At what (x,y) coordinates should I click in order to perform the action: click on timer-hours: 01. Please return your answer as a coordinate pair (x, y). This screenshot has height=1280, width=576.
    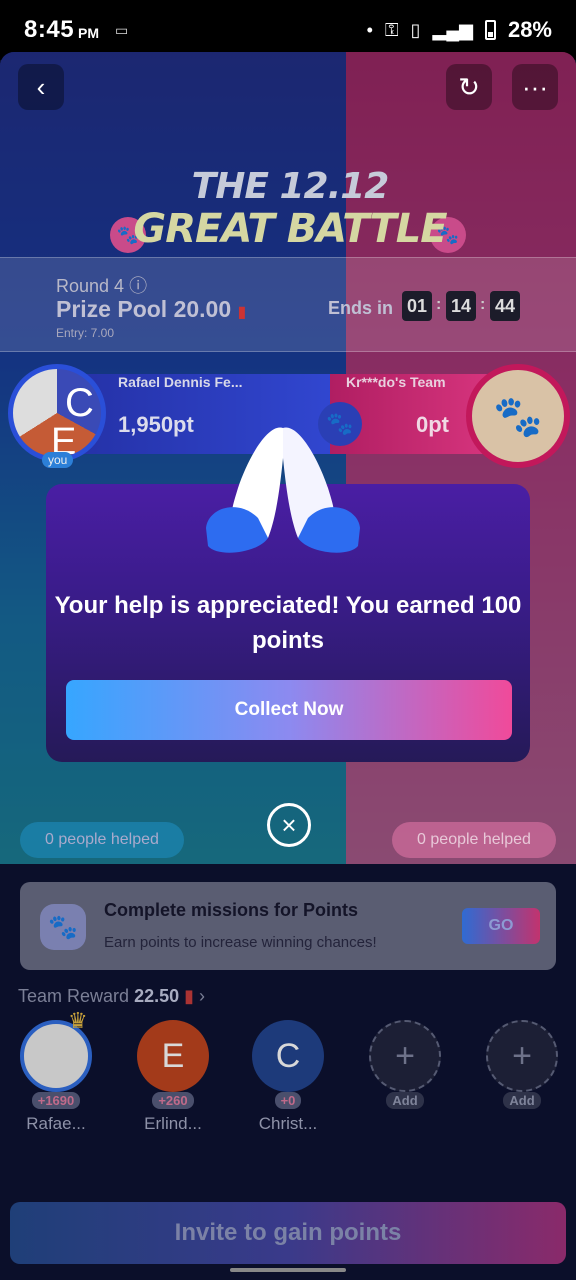
    Looking at the image, I should click on (417, 306).